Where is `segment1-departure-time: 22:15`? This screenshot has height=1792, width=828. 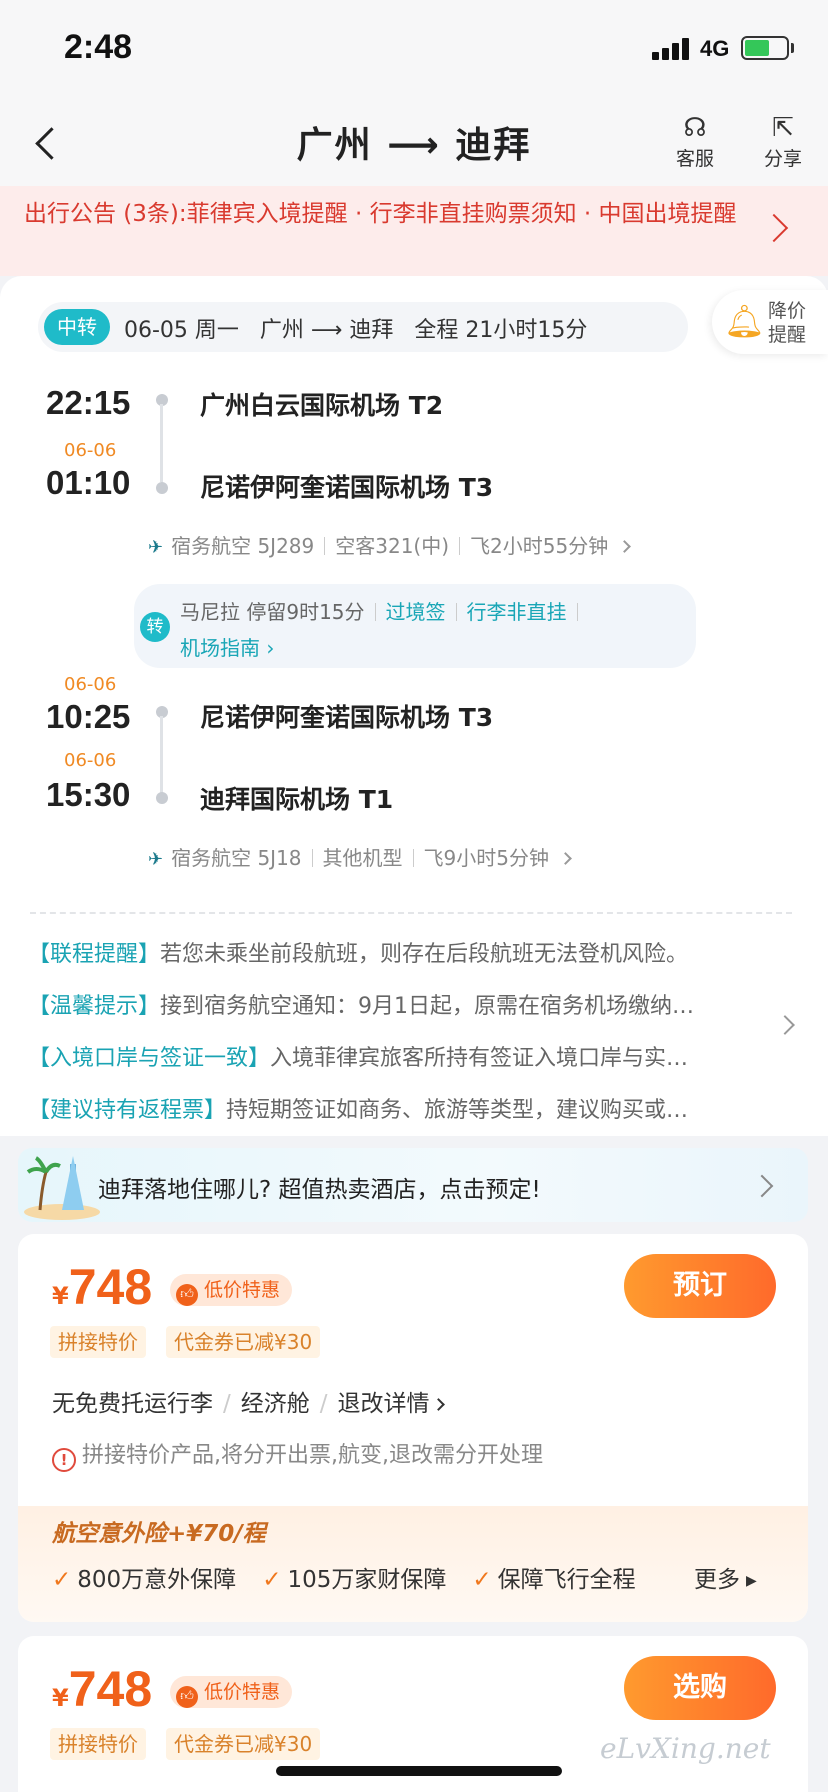 segment1-departure-time: 22:15 is located at coordinates (88, 402).